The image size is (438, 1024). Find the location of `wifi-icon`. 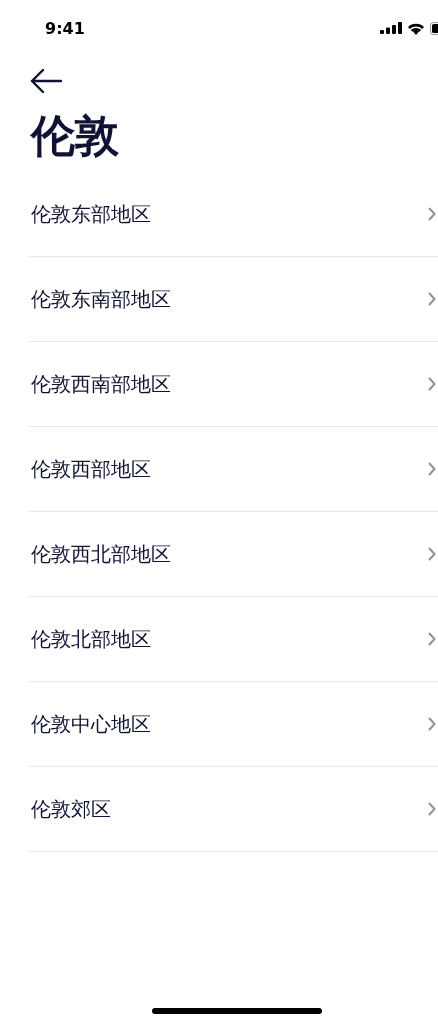

wifi-icon is located at coordinates (416, 28).